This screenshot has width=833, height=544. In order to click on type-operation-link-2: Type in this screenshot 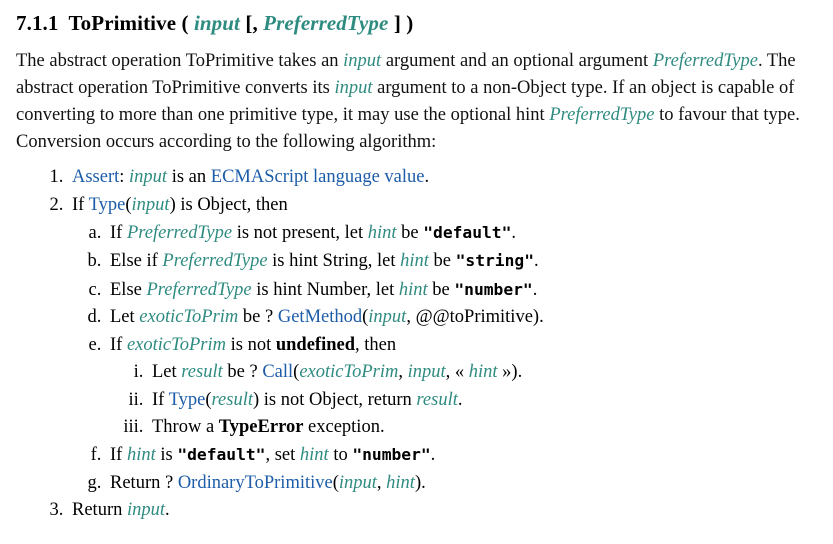, I will do `click(187, 400)`.